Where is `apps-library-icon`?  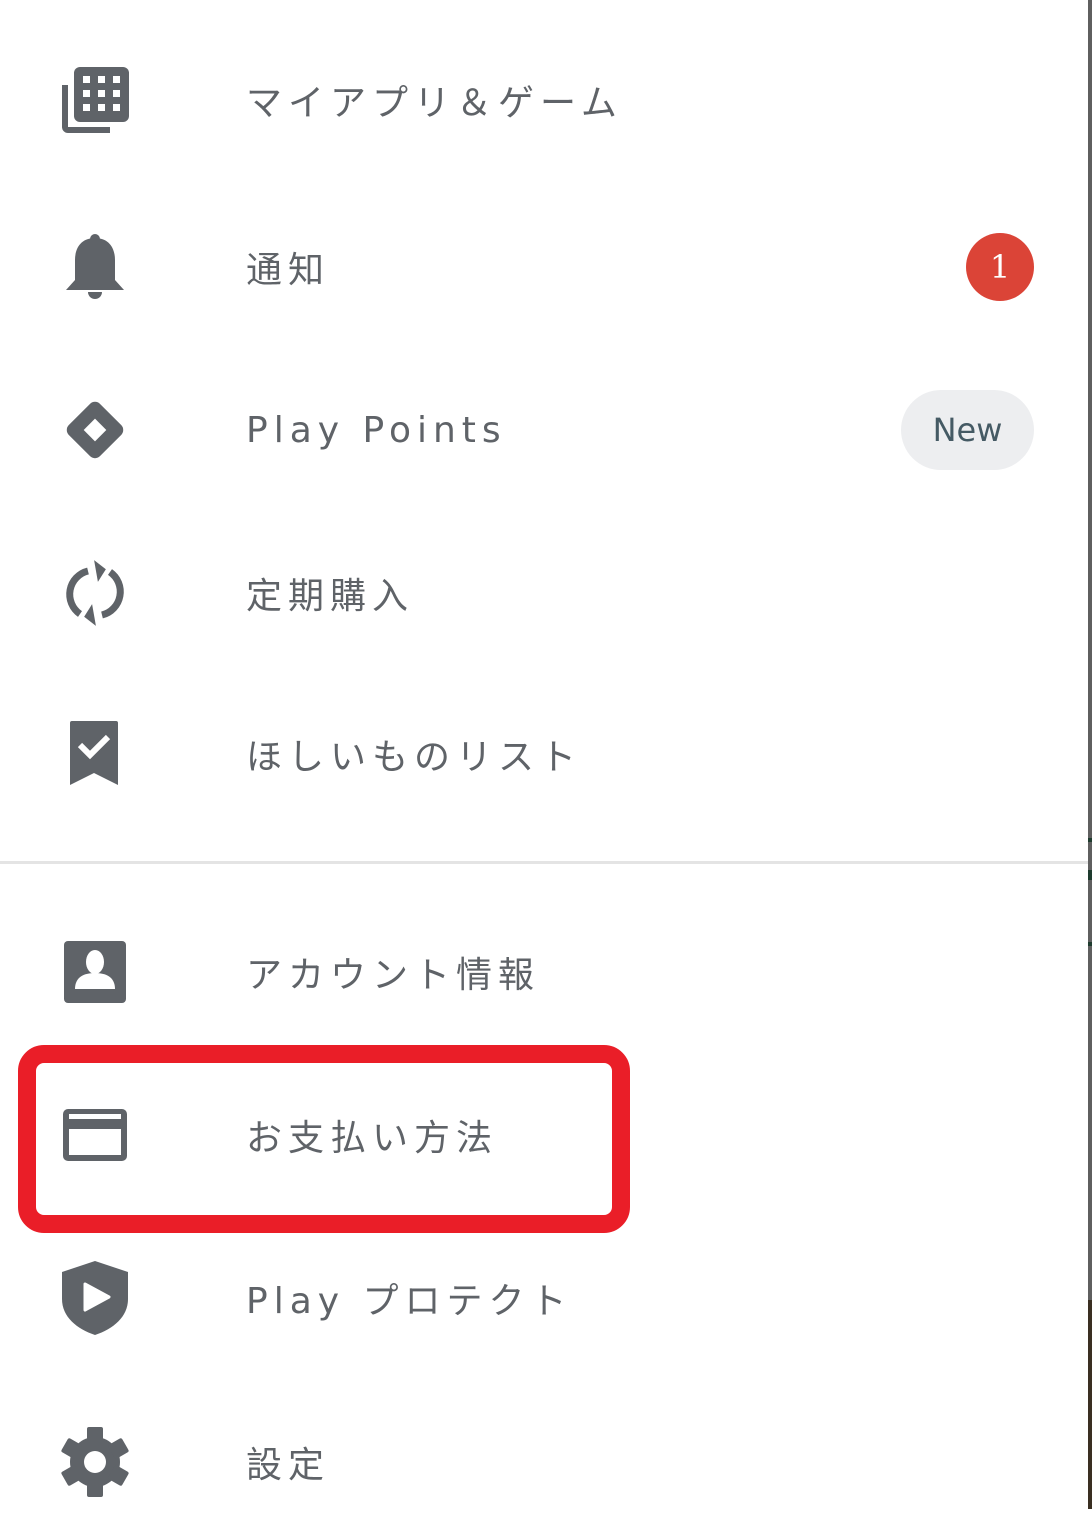 apps-library-icon is located at coordinates (95, 100).